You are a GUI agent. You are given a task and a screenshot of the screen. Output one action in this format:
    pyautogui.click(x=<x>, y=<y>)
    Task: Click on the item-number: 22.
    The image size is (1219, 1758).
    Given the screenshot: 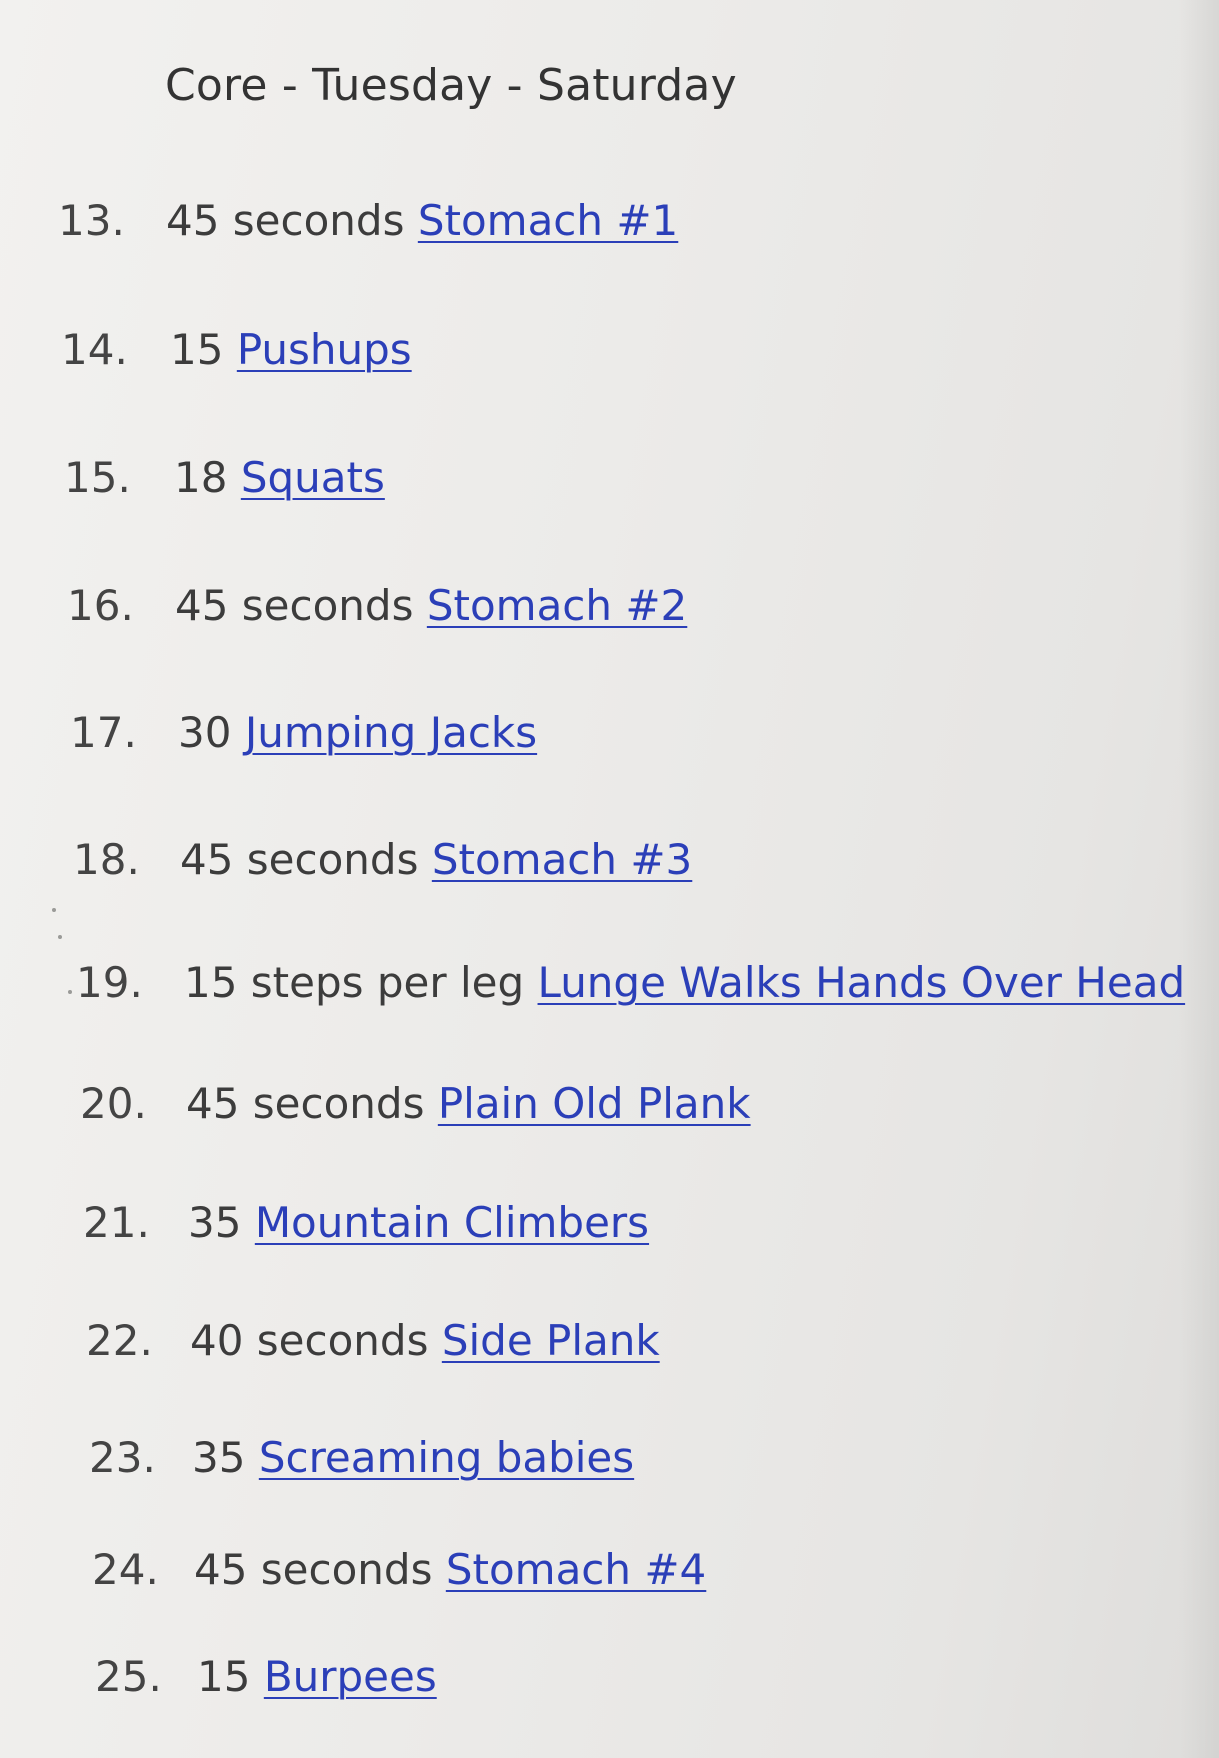 What is the action you would take?
    pyautogui.click(x=119, y=1340)
    